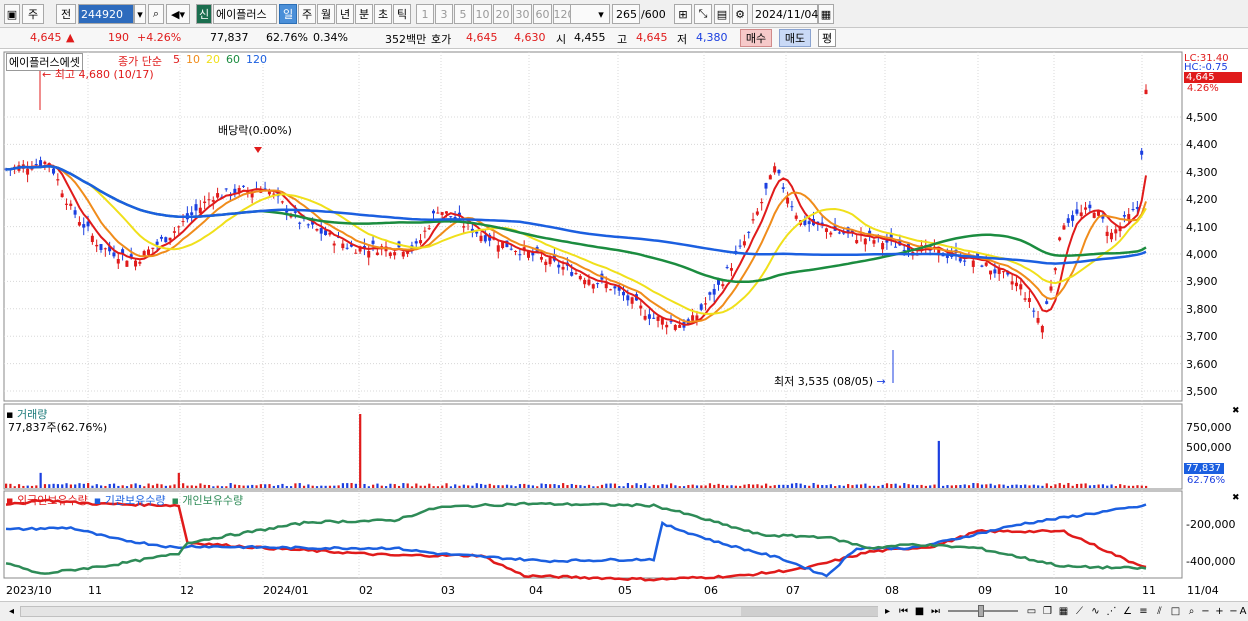 This screenshot has width=1248, height=621. What do you see at coordinates (601, 14) in the screenshot?
I see `interval-dropdown-icon: ▾` at bounding box center [601, 14].